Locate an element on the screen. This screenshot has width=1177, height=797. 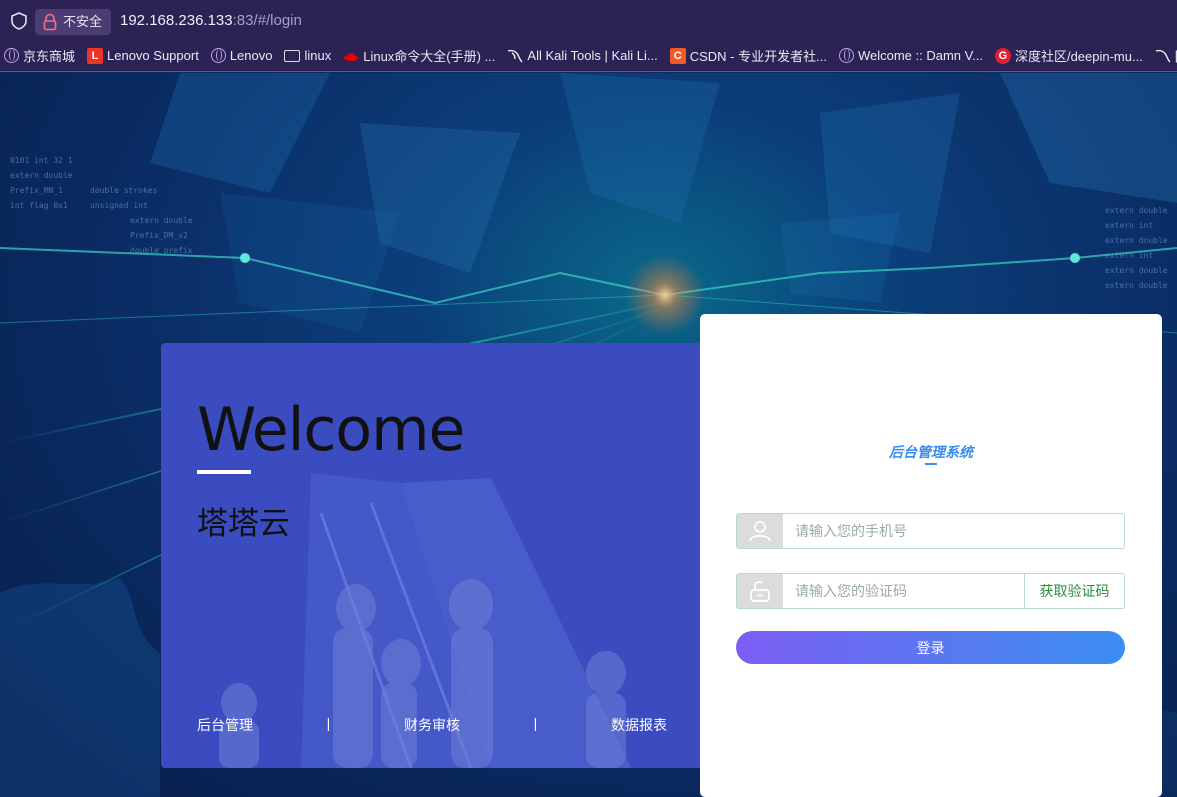
svg-text: Prefix_MN_1 is located at coordinates (36, 190).